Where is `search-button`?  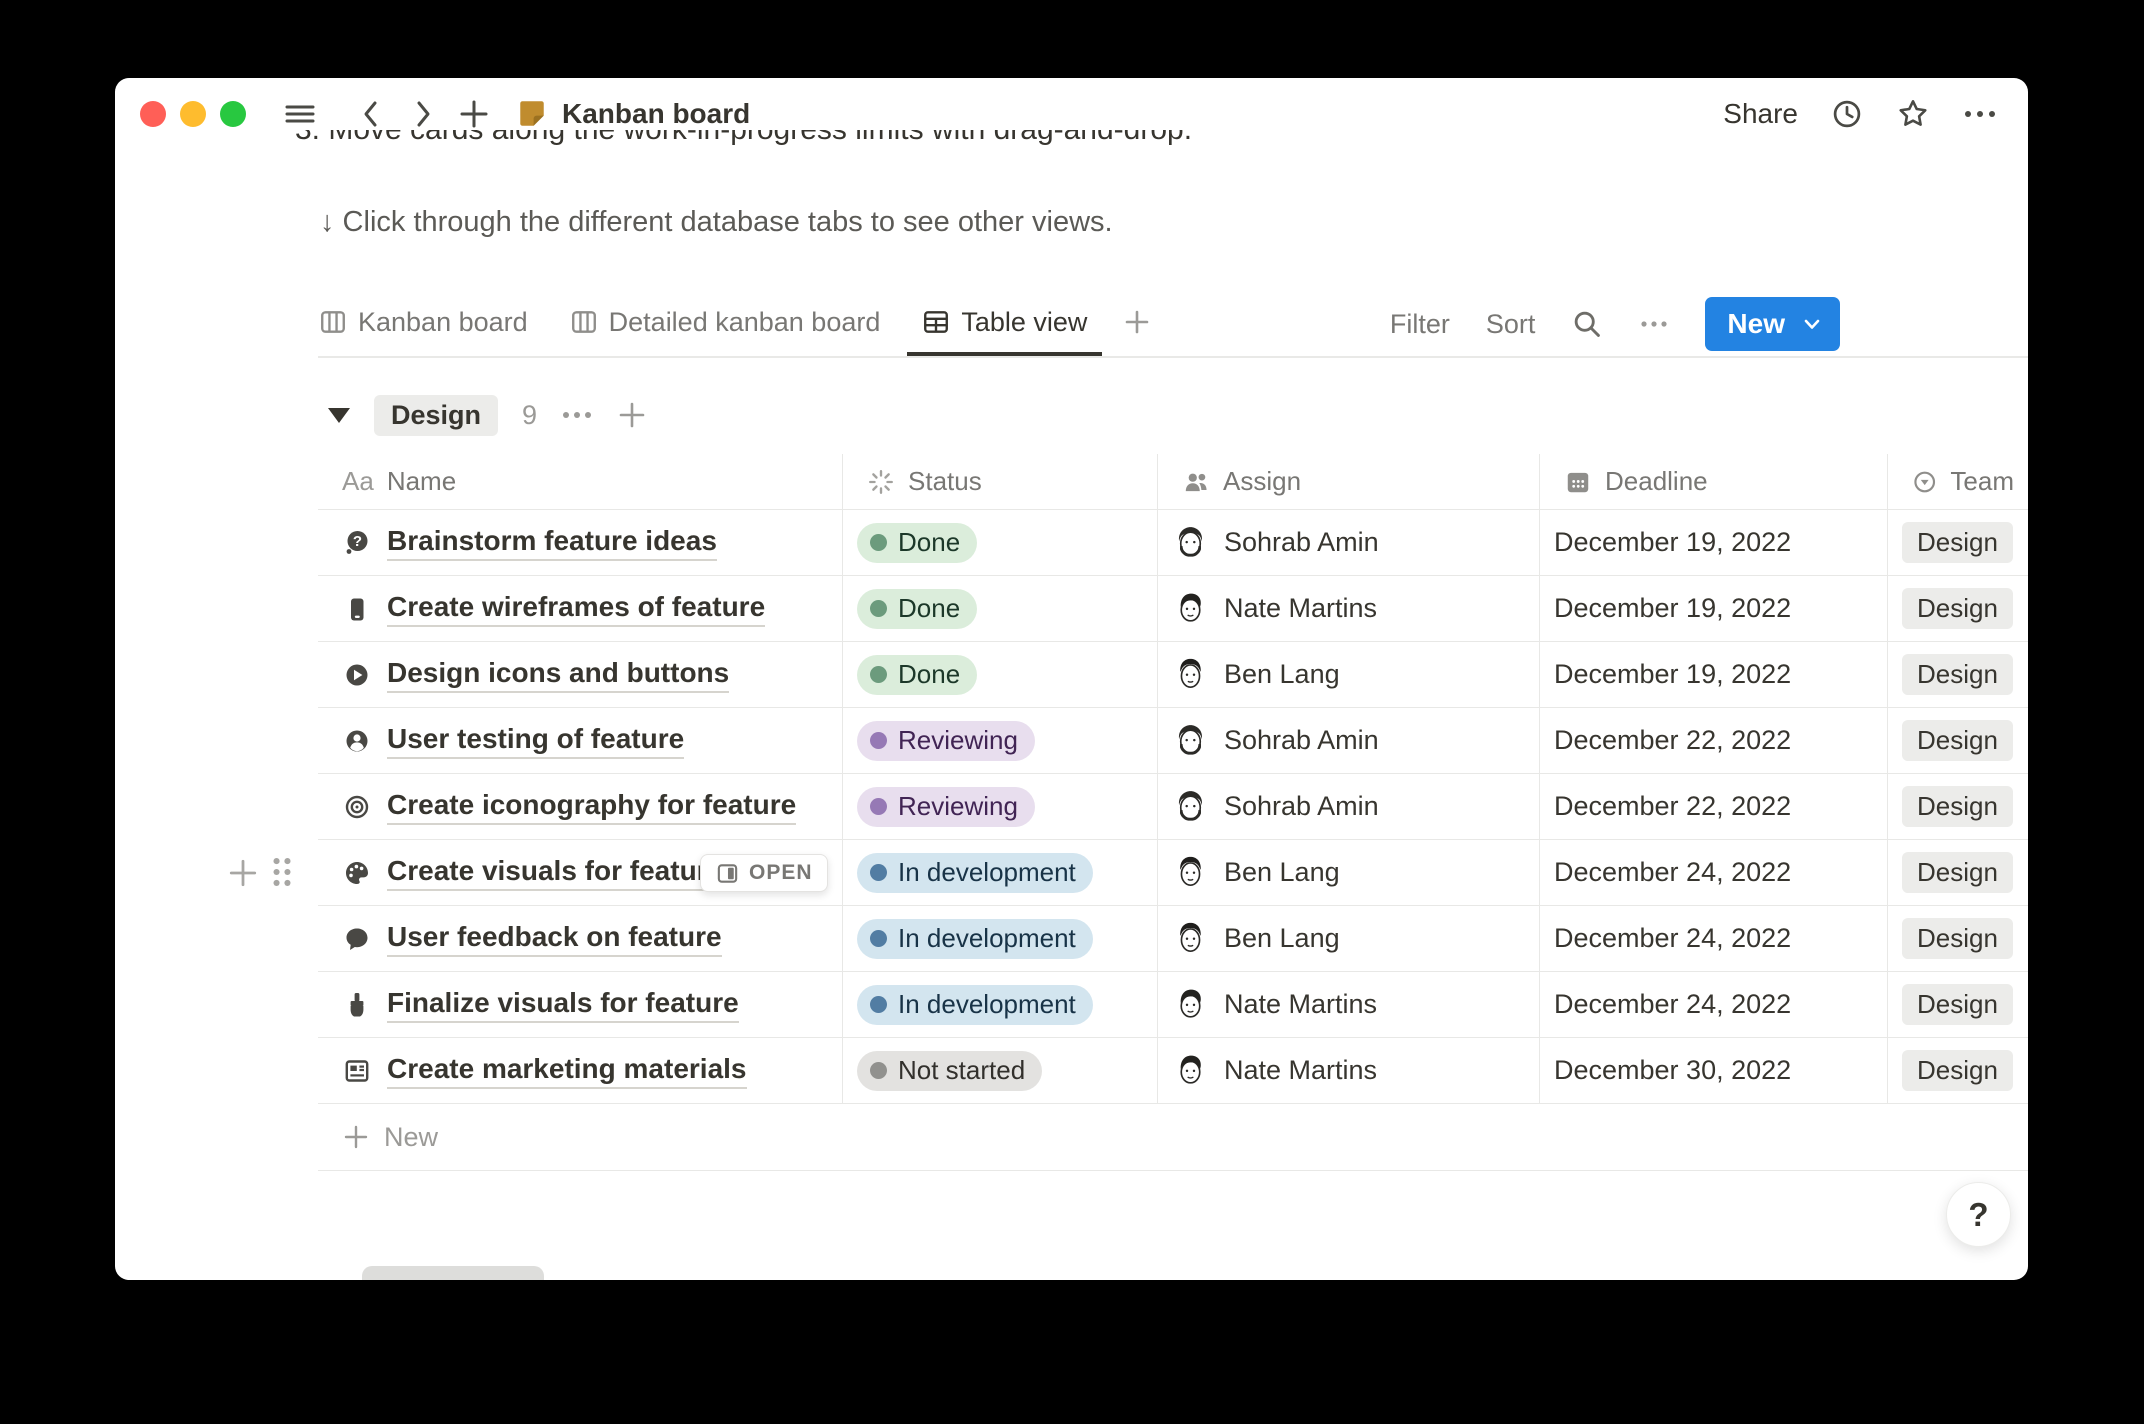
search-button is located at coordinates (1587, 324).